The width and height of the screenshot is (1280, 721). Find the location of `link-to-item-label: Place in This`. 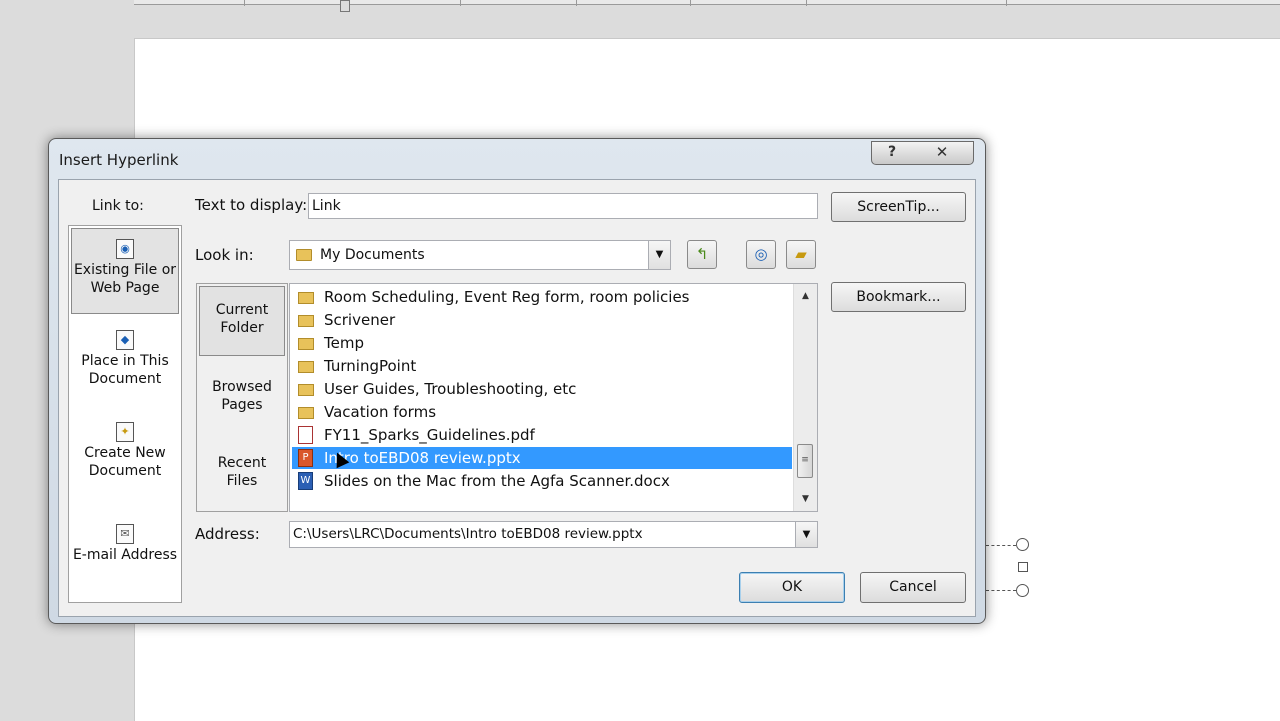

link-to-item-label: Place in This is located at coordinates (125, 361).